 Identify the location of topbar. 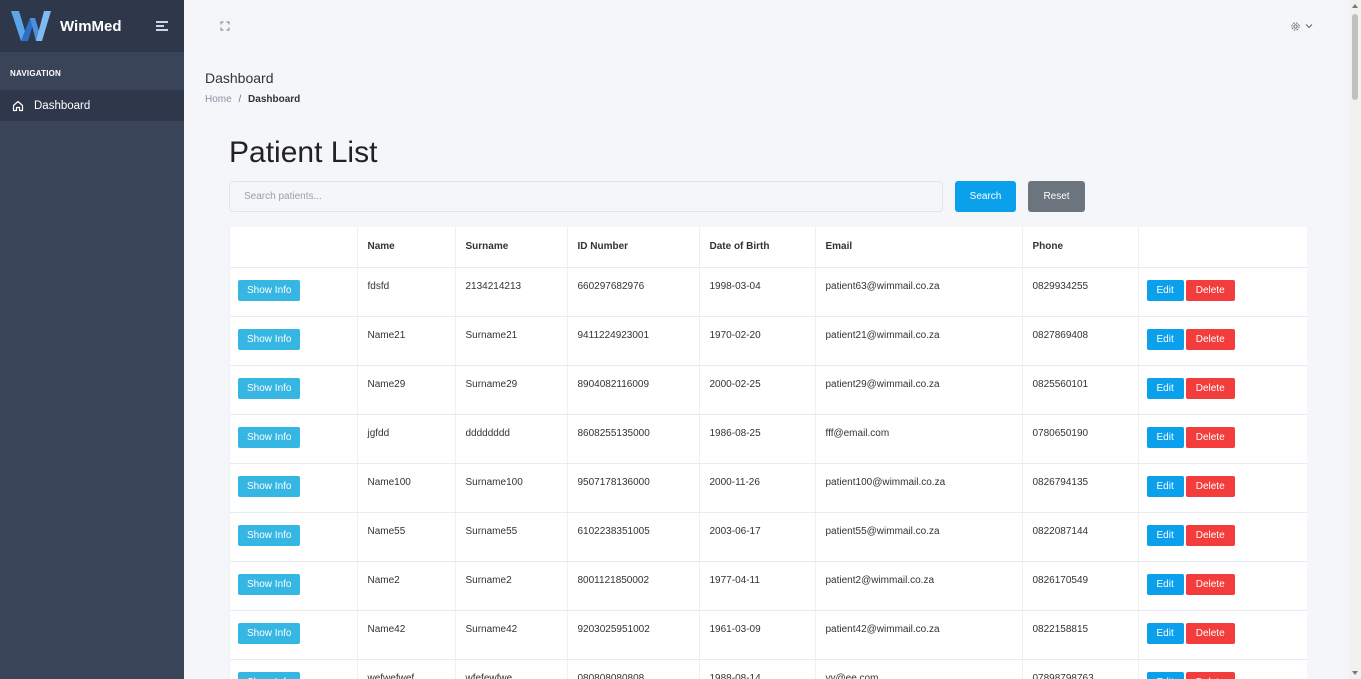
(766, 26).